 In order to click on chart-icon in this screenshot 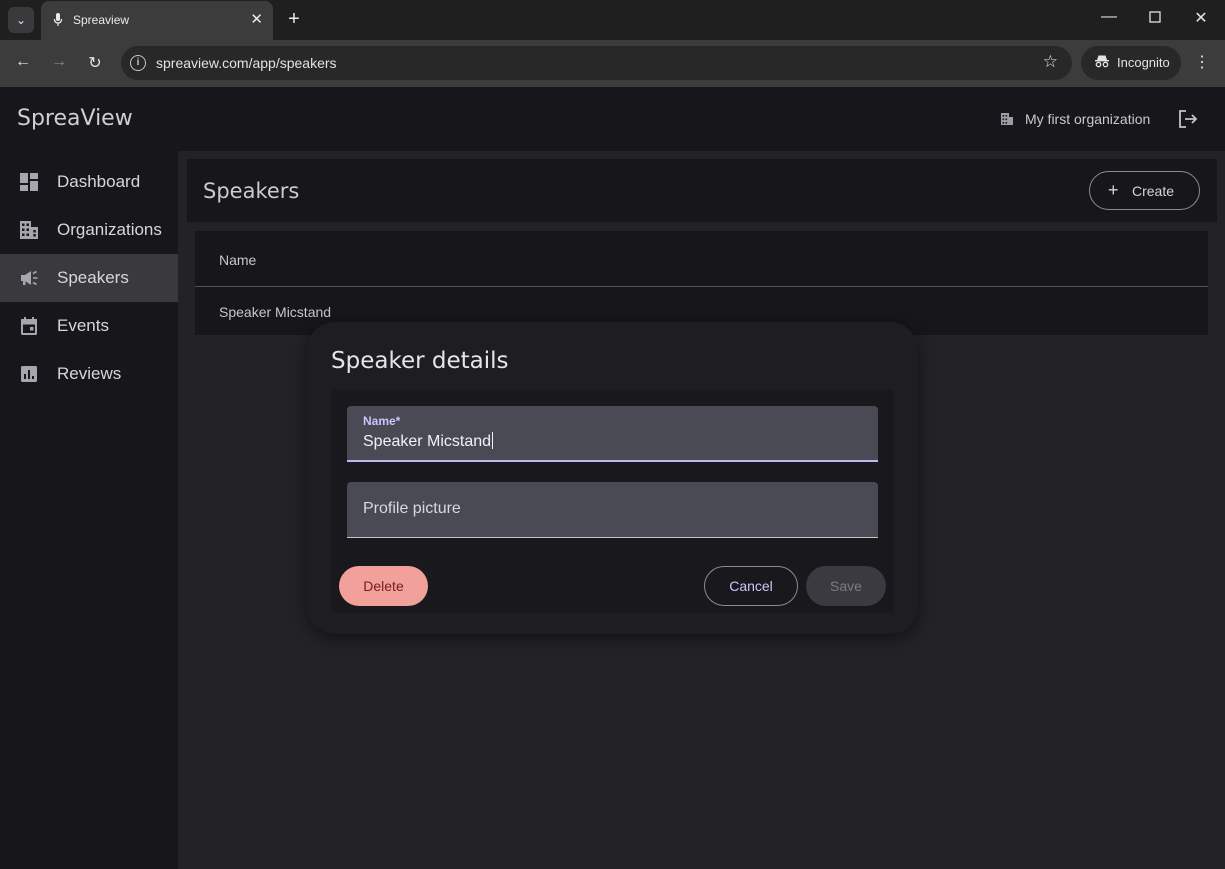, I will do `click(29, 374)`.